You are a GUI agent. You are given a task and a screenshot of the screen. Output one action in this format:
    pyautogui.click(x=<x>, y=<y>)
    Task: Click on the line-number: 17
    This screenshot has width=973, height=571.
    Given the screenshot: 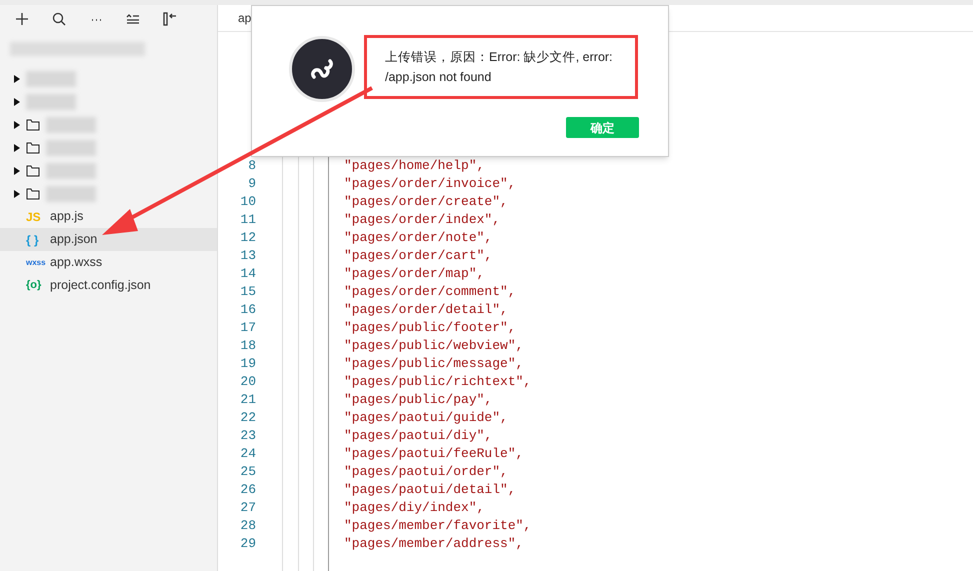 What is the action you would take?
    pyautogui.click(x=247, y=328)
    